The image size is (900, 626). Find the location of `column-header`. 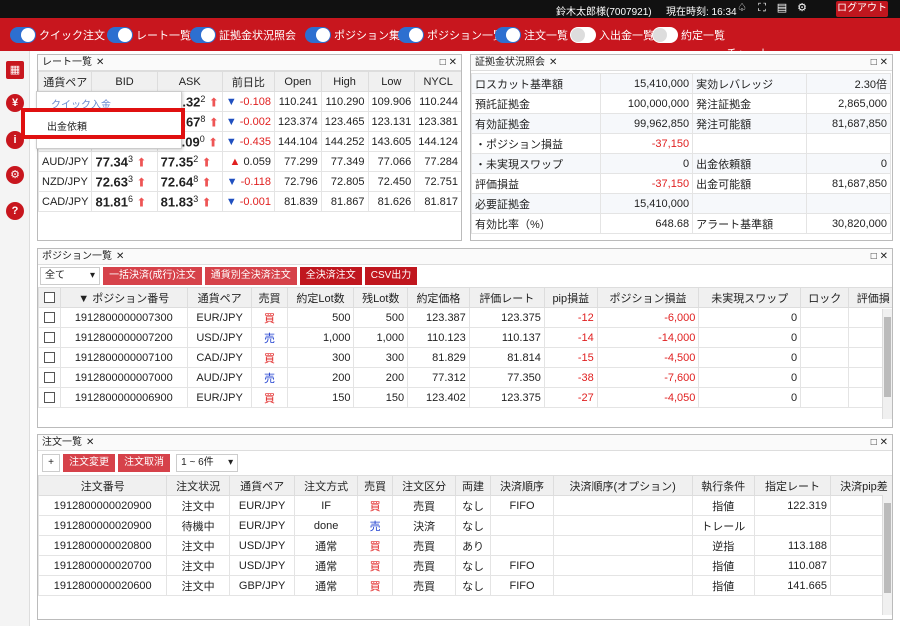

column-header is located at coordinates (49, 297).